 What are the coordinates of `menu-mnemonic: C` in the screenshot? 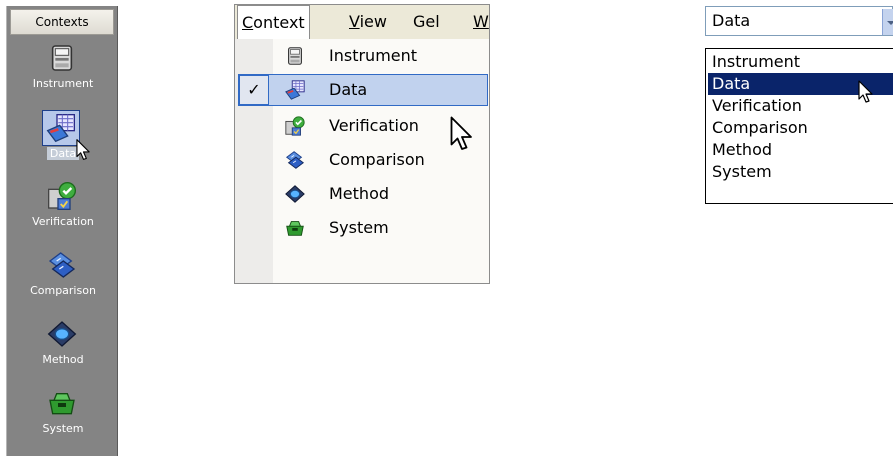 It's located at (248, 22).